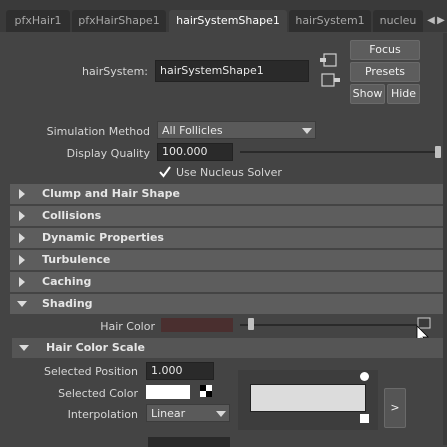 The height and width of the screenshot is (447, 447). Describe the element at coordinates (367, 94) in the screenshot. I see `show-button: Show` at that location.